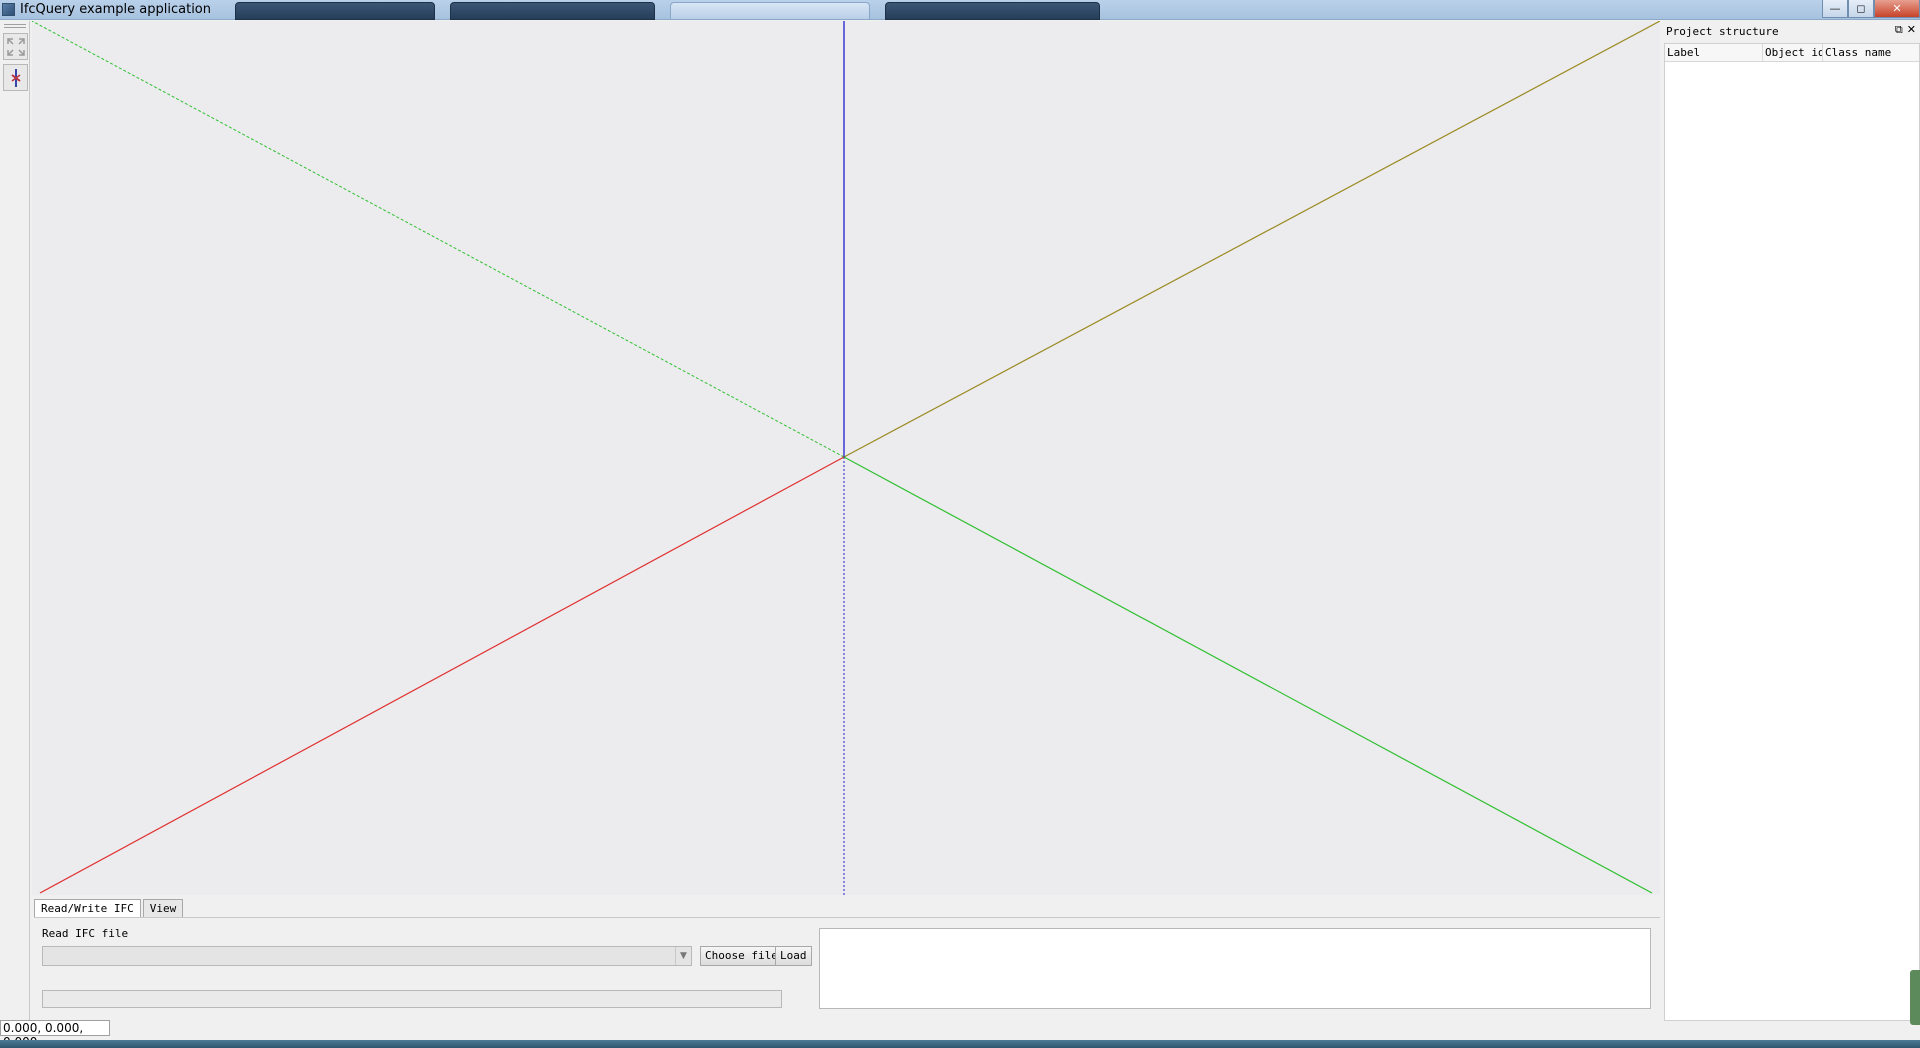 Image resolution: width=1920 pixels, height=1048 pixels. What do you see at coordinates (1861, 9) in the screenshot?
I see `maximize-icon: ◻` at bounding box center [1861, 9].